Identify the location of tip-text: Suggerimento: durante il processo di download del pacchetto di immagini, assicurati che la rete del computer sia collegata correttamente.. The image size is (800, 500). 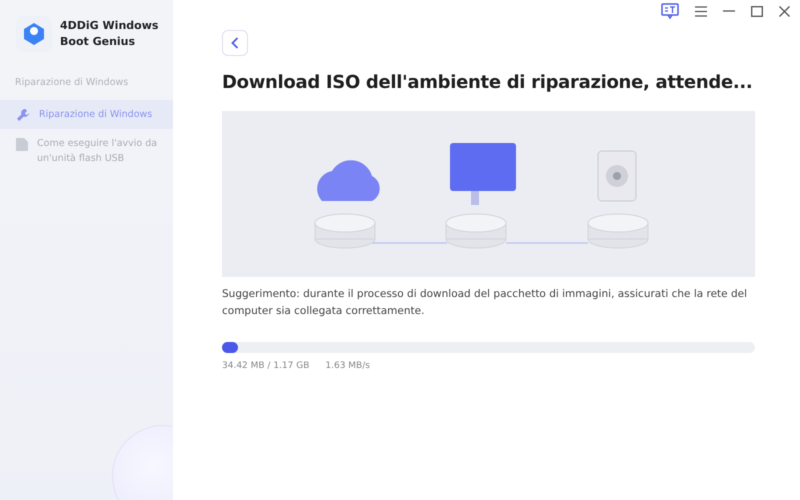
(485, 303).